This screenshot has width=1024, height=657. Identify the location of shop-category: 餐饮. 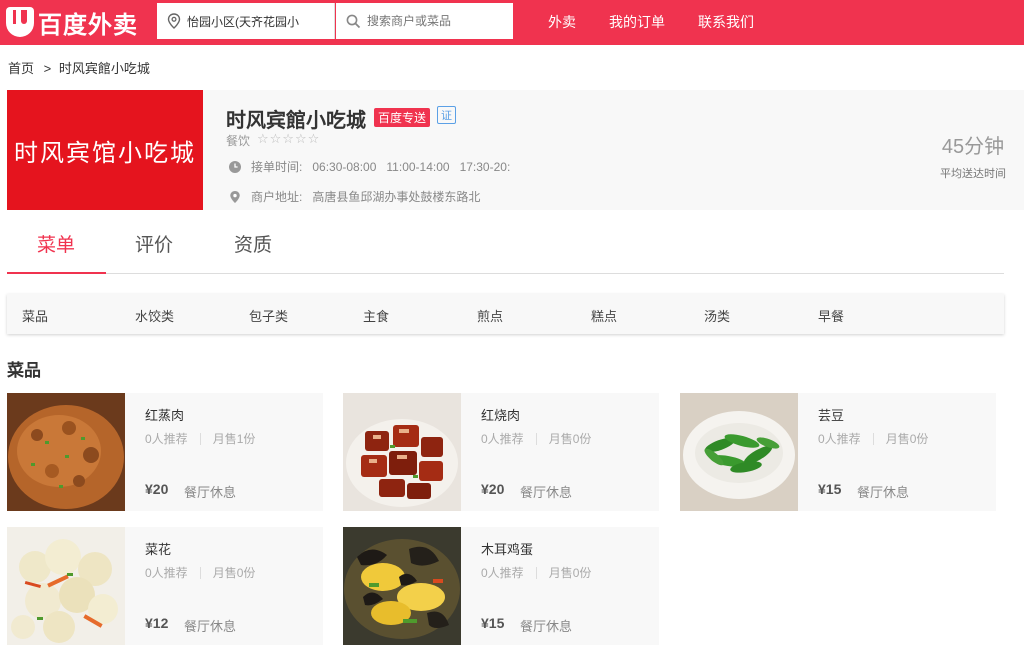
(238, 141).